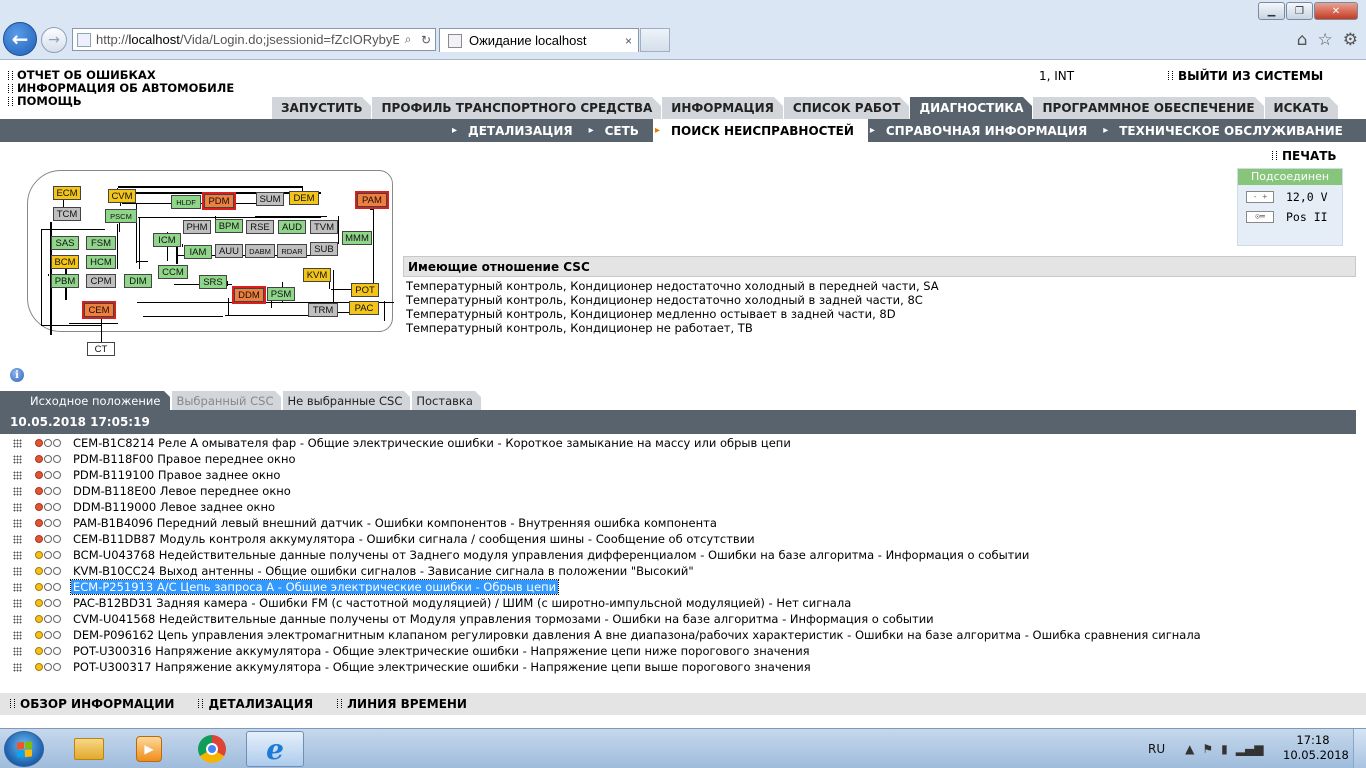 This screenshot has height=768, width=1366. What do you see at coordinates (1359, 748) in the screenshot?
I see `show-desktop-button` at bounding box center [1359, 748].